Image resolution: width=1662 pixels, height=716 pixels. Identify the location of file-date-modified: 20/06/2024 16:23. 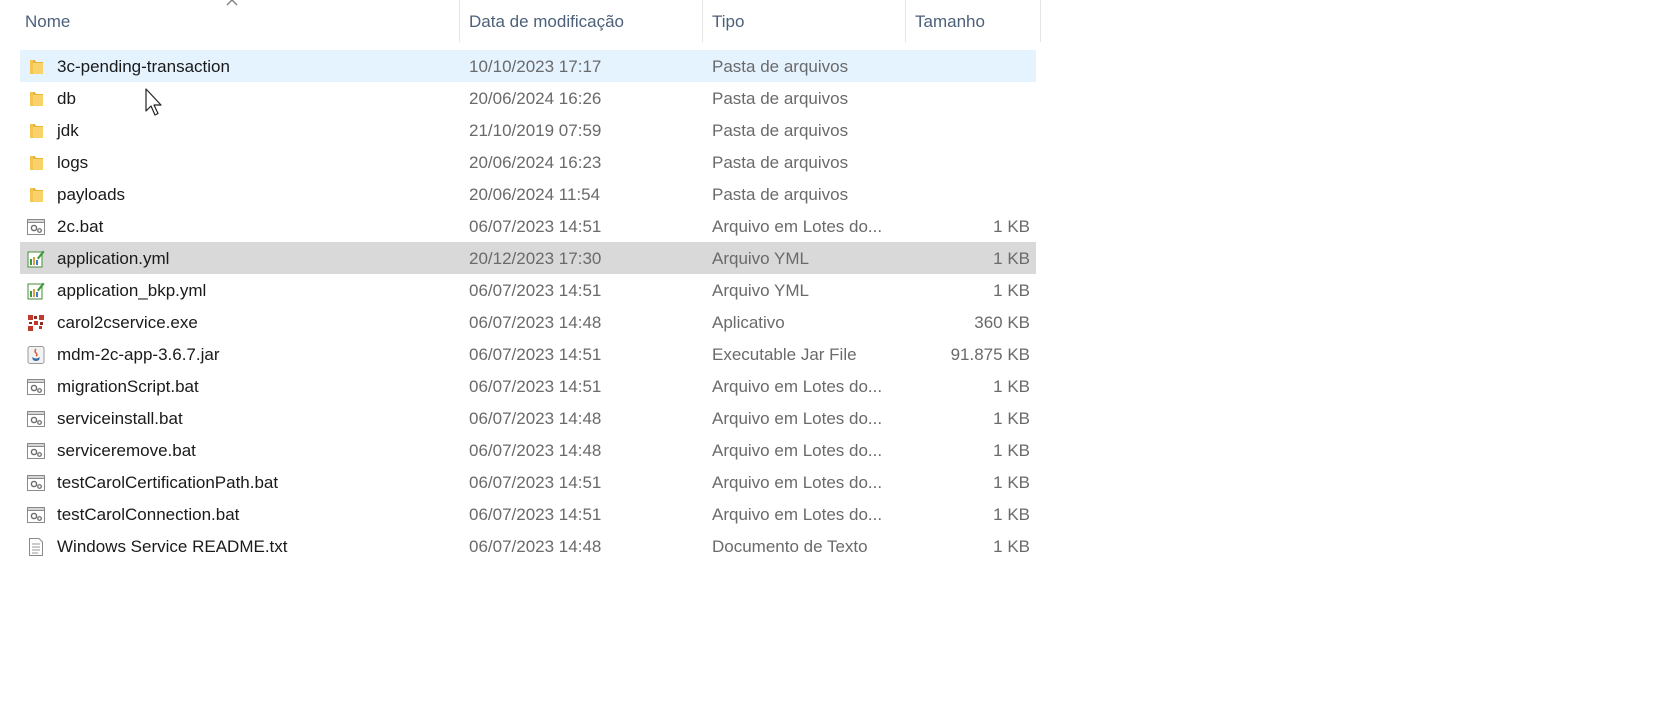
(535, 162).